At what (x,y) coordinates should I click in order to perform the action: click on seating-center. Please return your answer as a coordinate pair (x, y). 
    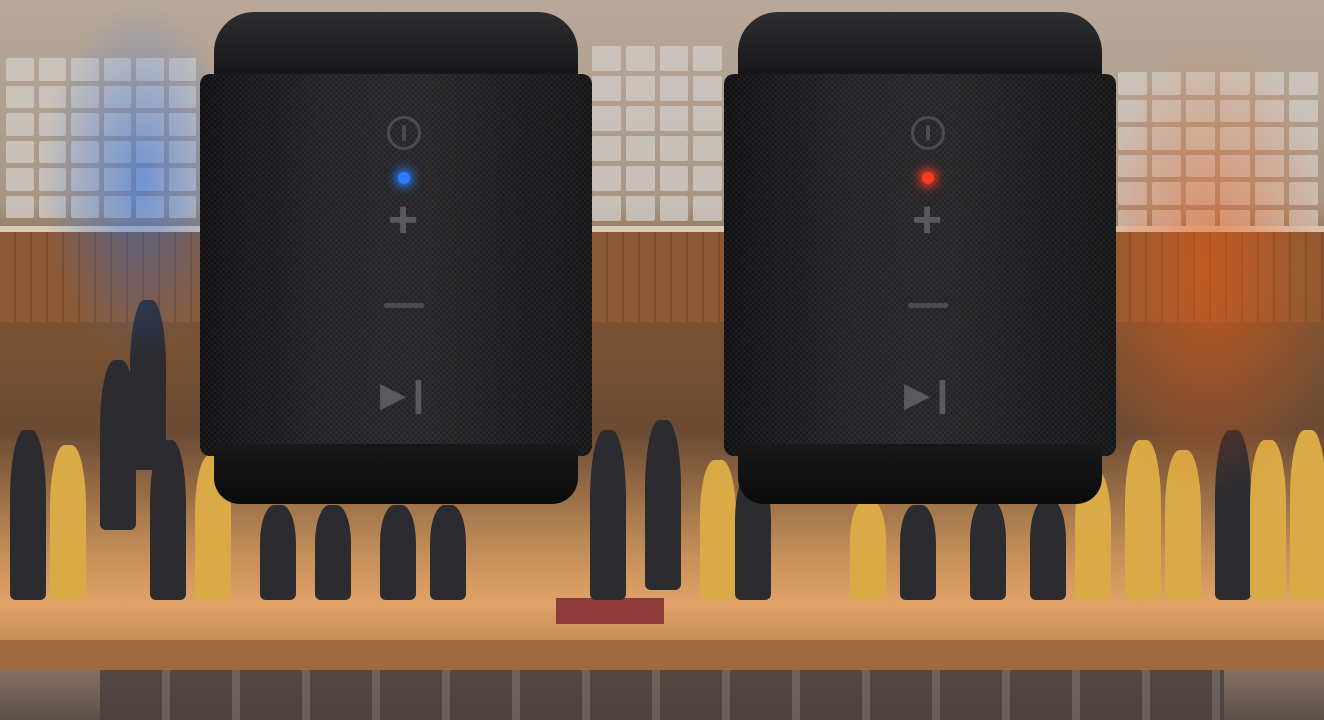
    Looking at the image, I should click on (657, 133).